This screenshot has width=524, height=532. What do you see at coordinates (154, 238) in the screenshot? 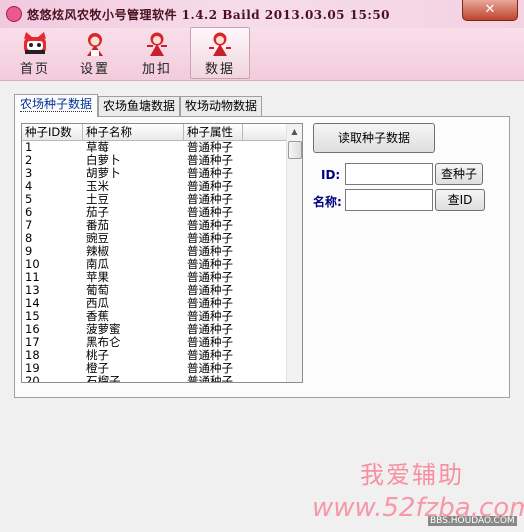
I see `table-row: 8 豌豆 普通种子` at bounding box center [154, 238].